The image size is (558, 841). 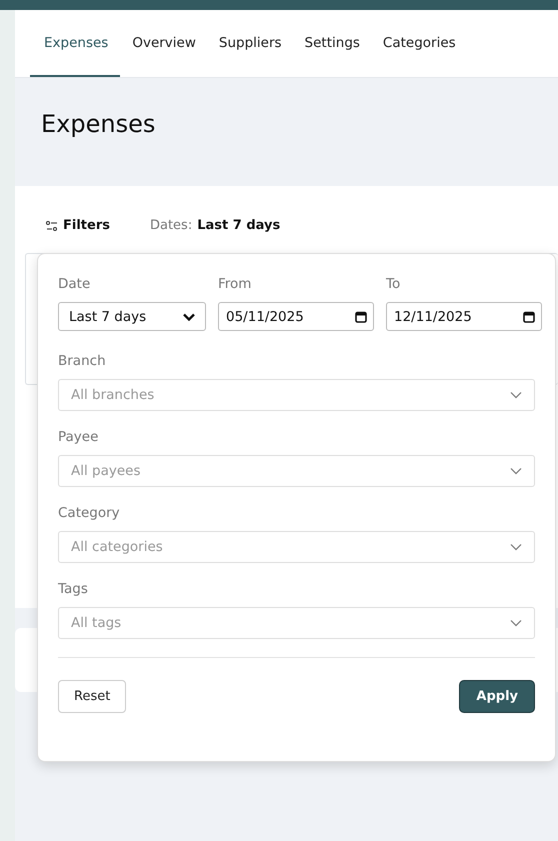 What do you see at coordinates (235, 284) in the screenshot?
I see `field-label: From` at bounding box center [235, 284].